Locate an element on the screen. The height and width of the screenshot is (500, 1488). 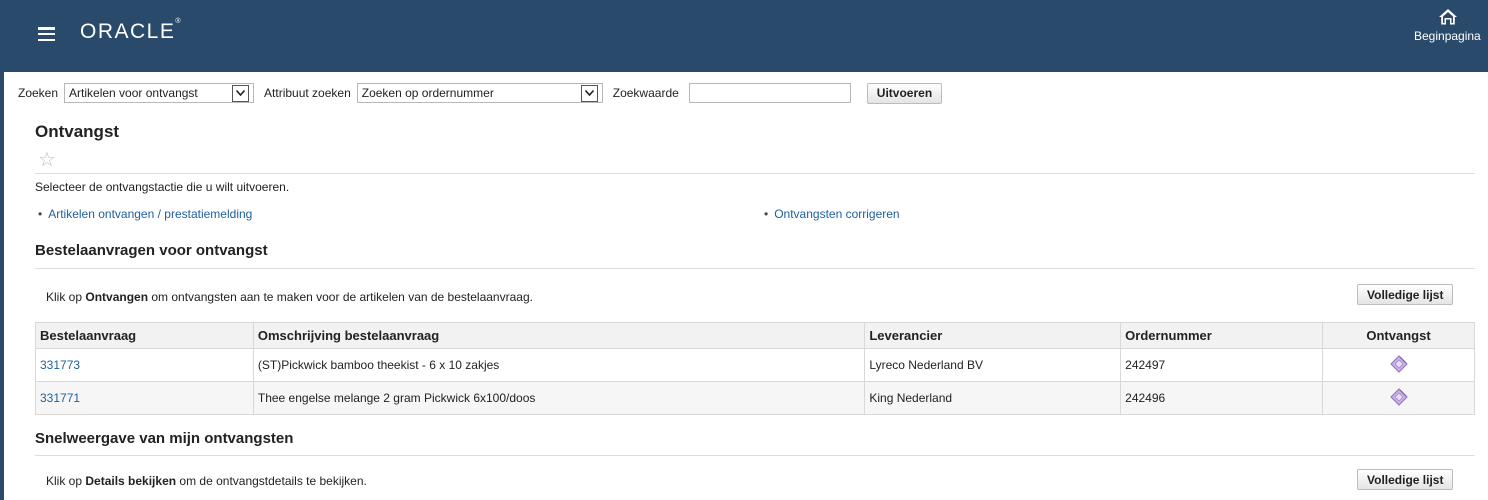
column-header-order-number: Ordernummer is located at coordinates (1222, 335).